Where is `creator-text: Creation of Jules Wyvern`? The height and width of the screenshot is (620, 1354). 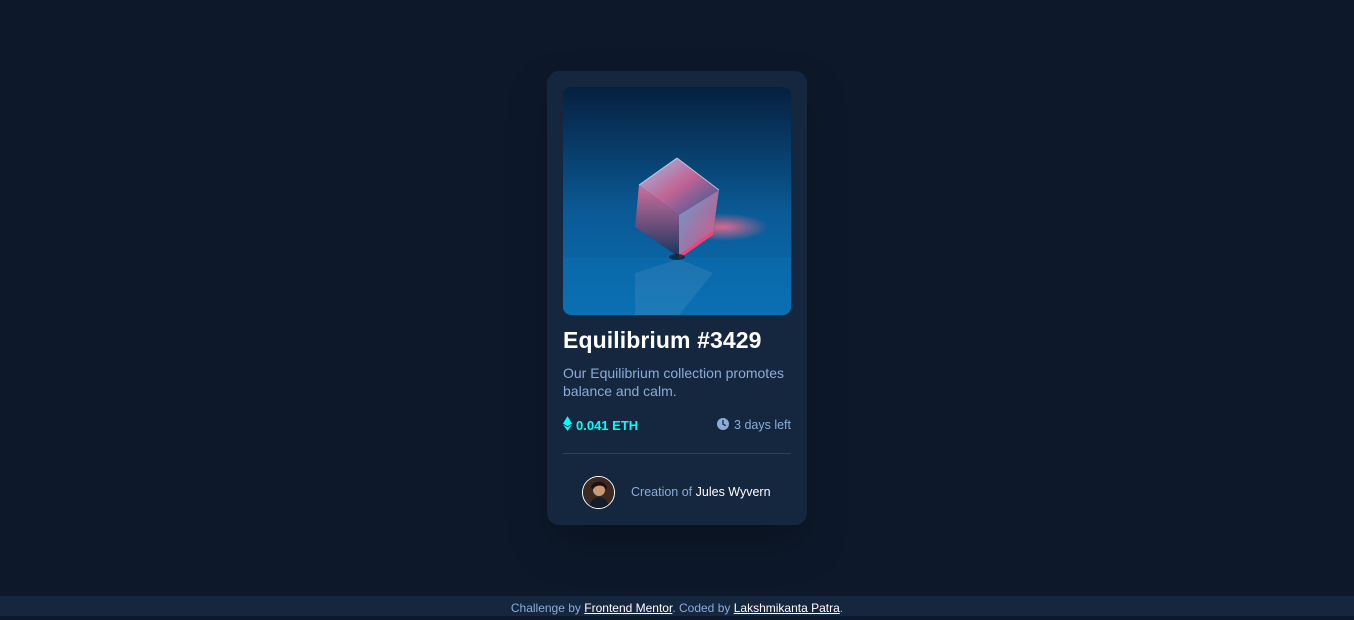 creator-text: Creation of Jules Wyvern is located at coordinates (701, 492).